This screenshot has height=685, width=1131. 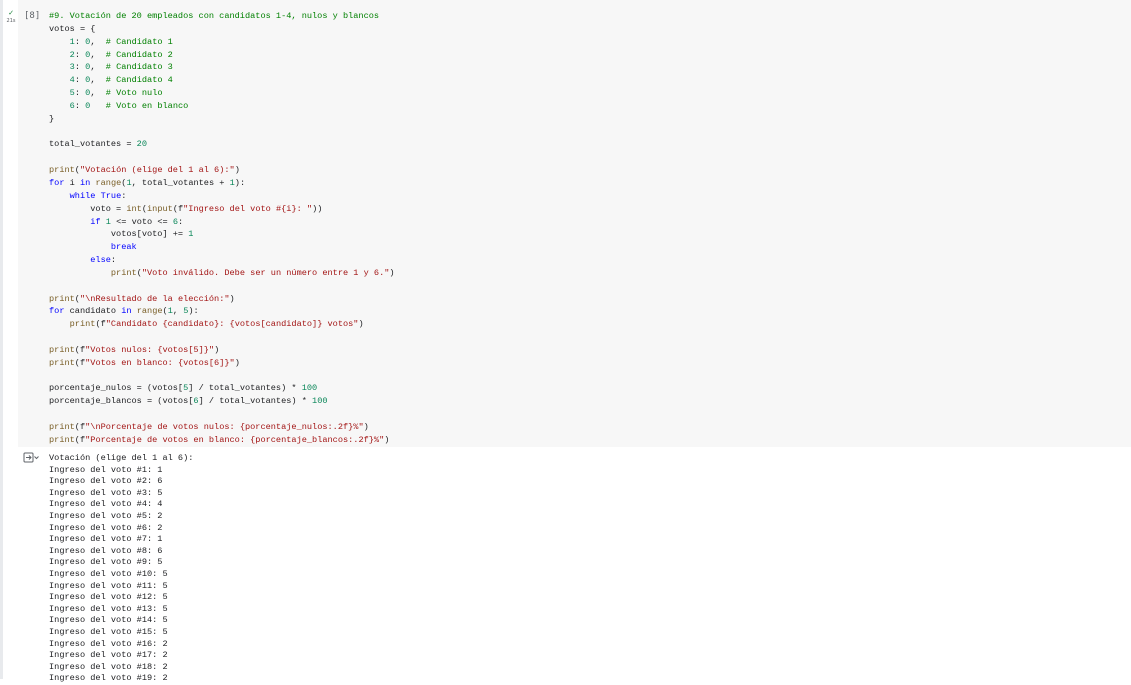 What do you see at coordinates (108, 620) in the screenshot?
I see `output-line: Ingreso del voto #14: 5` at bounding box center [108, 620].